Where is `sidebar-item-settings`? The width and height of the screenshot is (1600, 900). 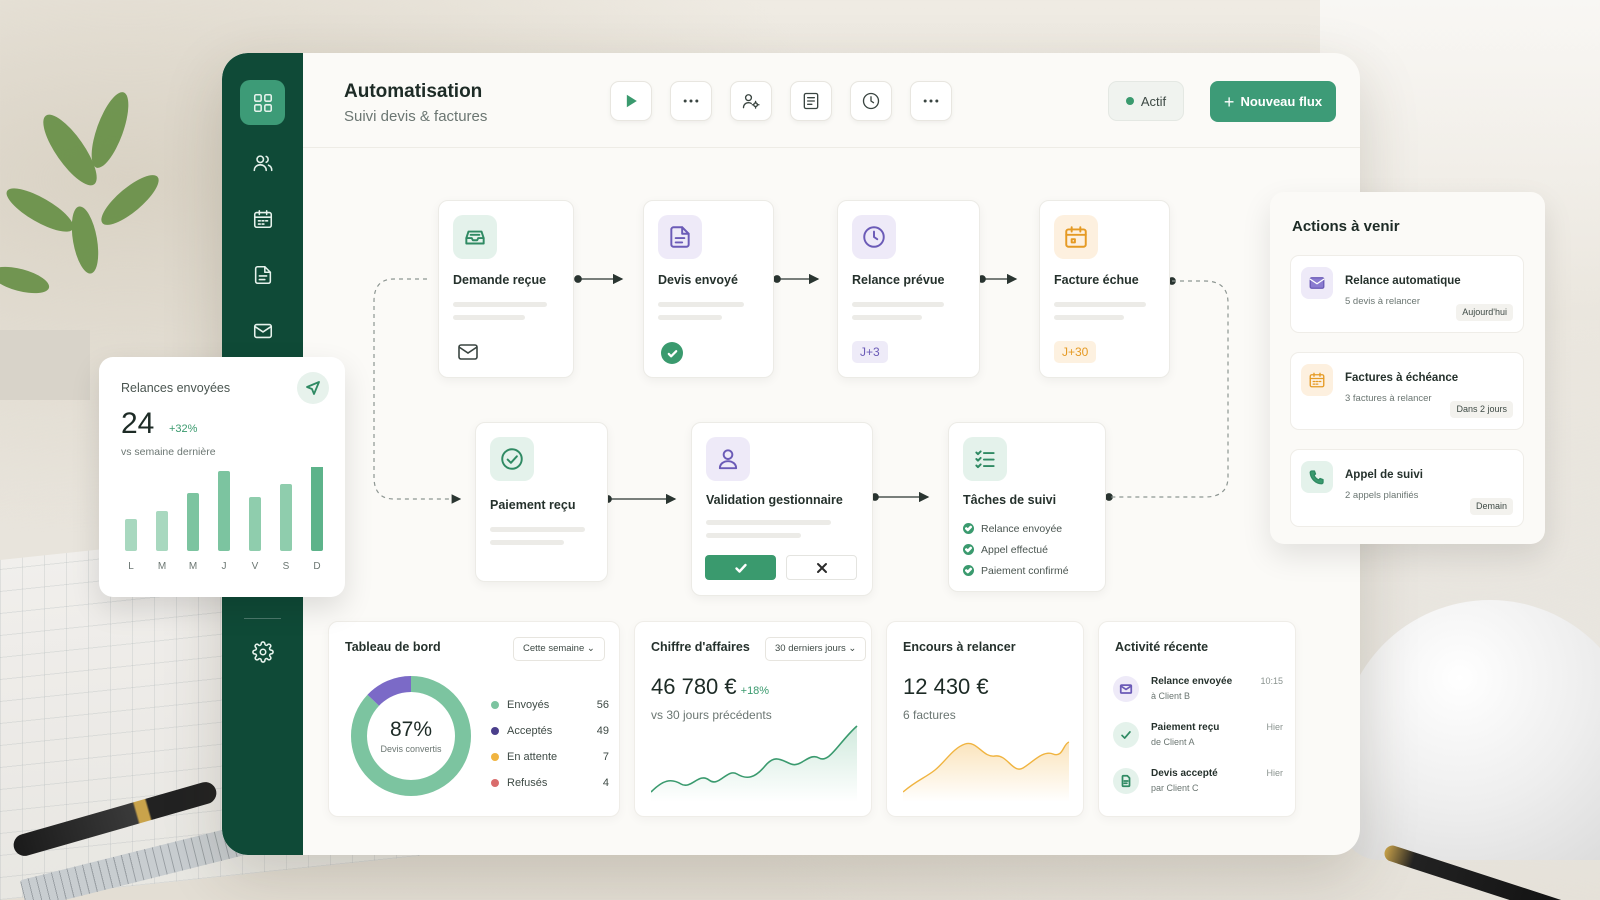
sidebar-item-settings is located at coordinates (262, 651).